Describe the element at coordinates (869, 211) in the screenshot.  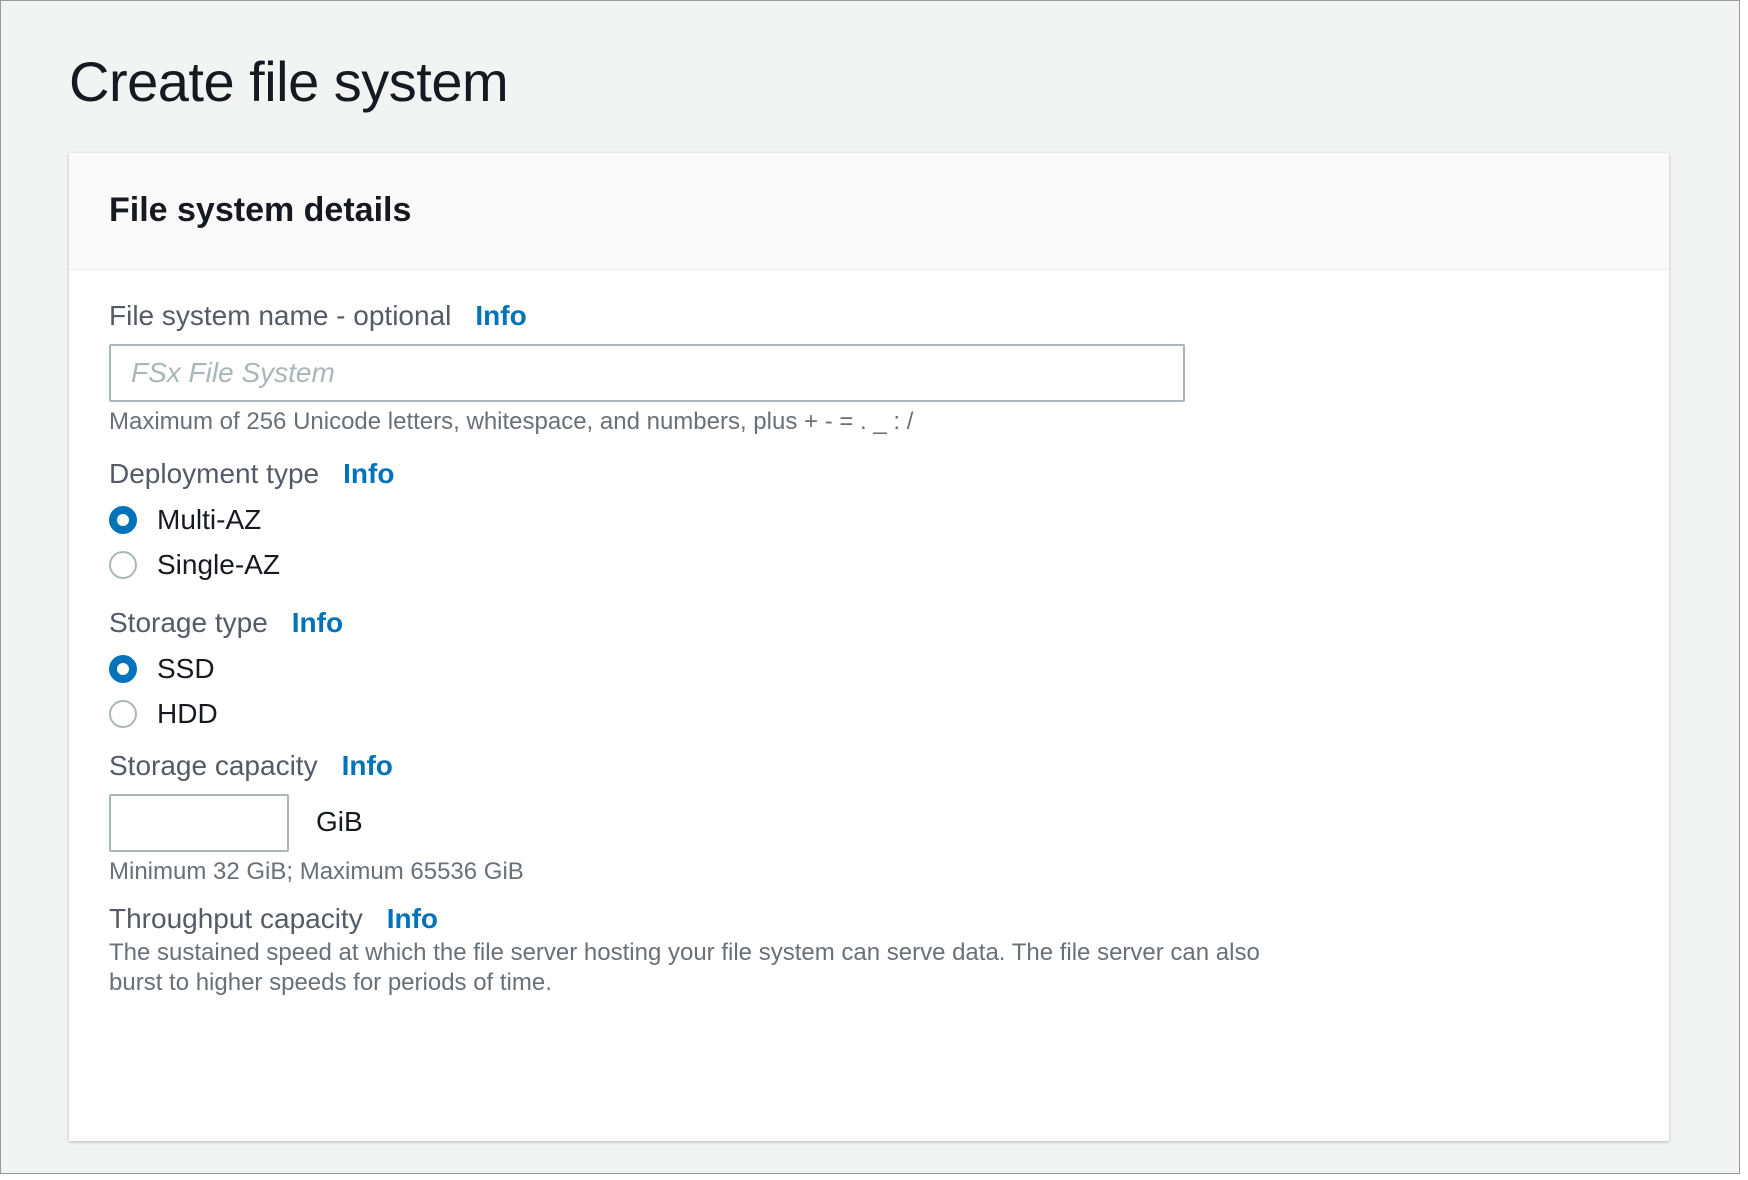
I see `panel-header: File system details` at that location.